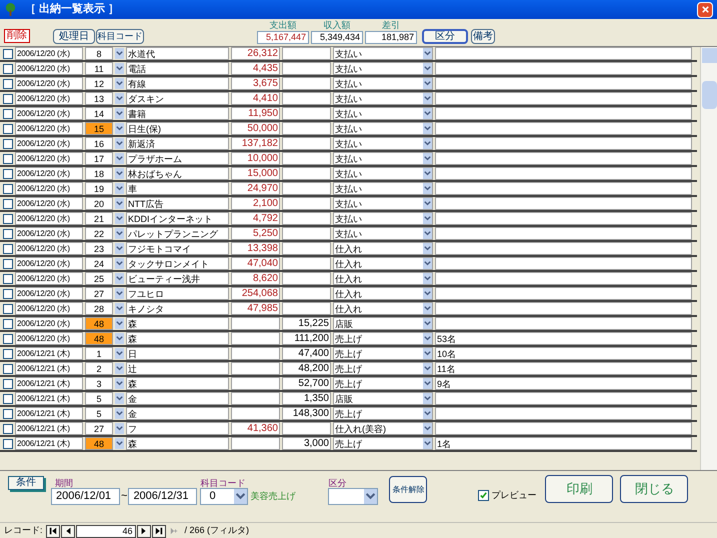  Describe the element at coordinates (306, 323) in the screenshot. I see `income-cell: 15,225` at that location.